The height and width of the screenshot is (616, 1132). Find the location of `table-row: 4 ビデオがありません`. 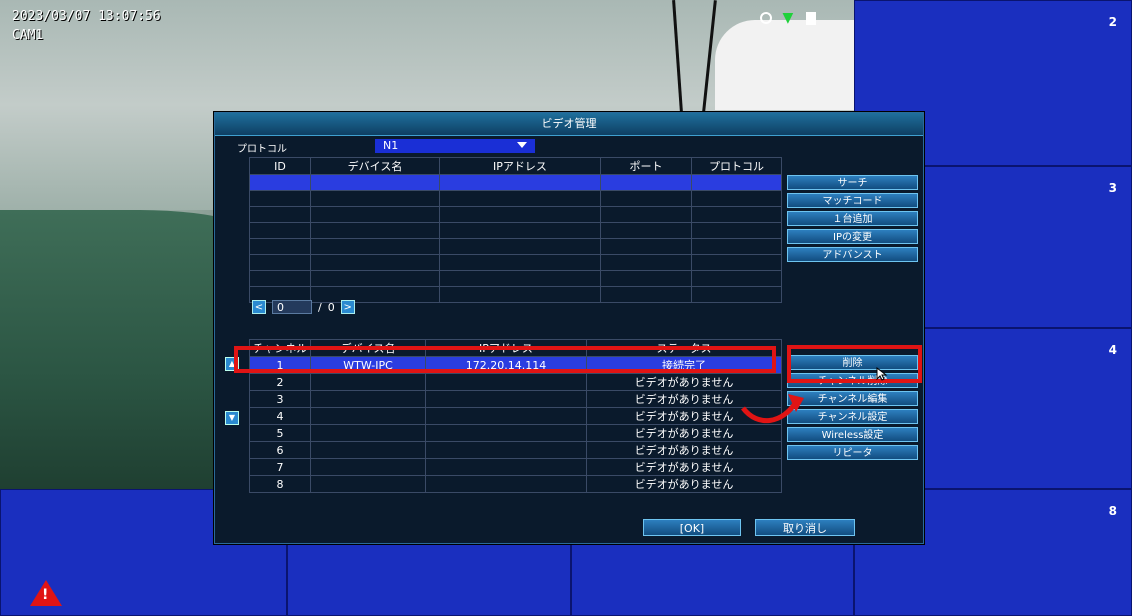

table-row: 4 ビデオがありません is located at coordinates (515, 416).